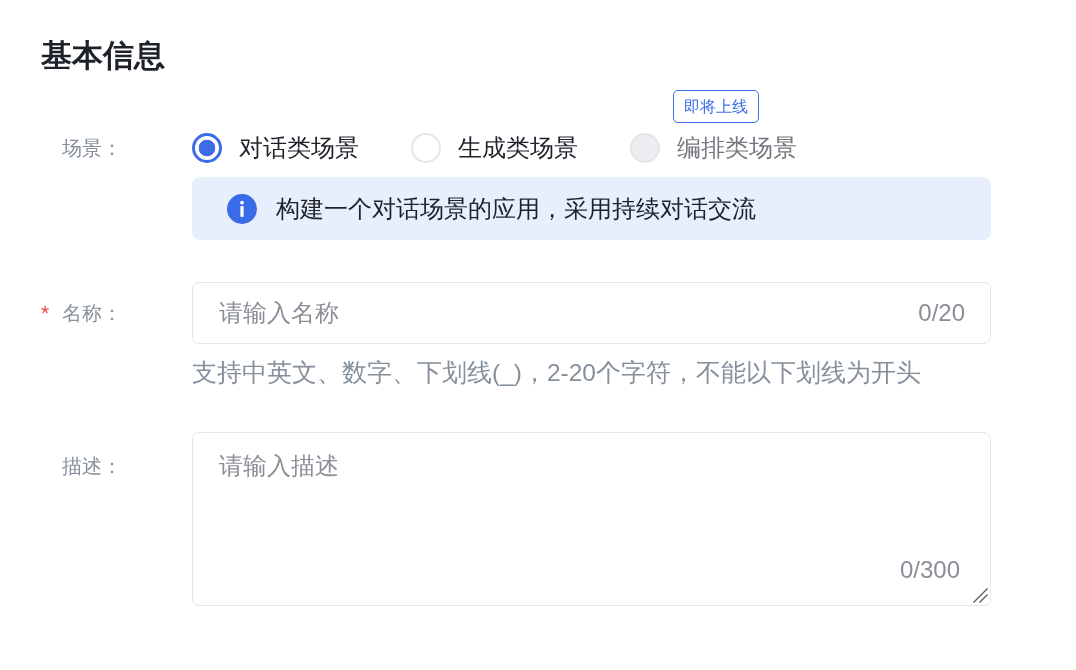  What do you see at coordinates (92, 466) in the screenshot?
I see `field-label: 描述：` at bounding box center [92, 466].